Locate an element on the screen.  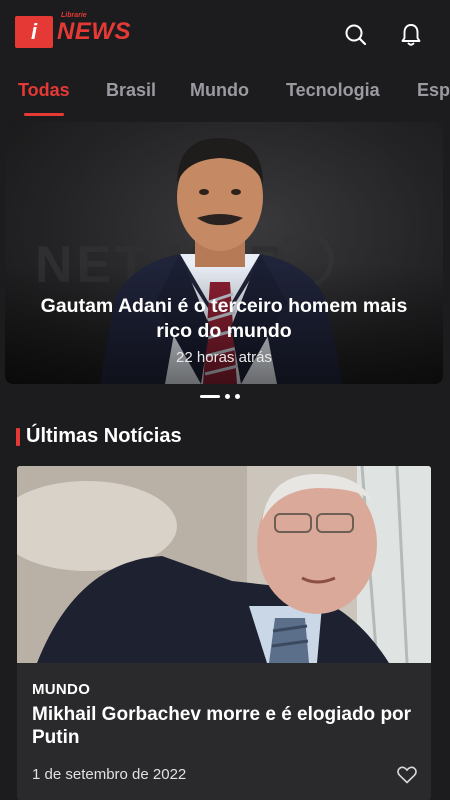
app-header: i Librarie NEWS is located at coordinates (225, 36).